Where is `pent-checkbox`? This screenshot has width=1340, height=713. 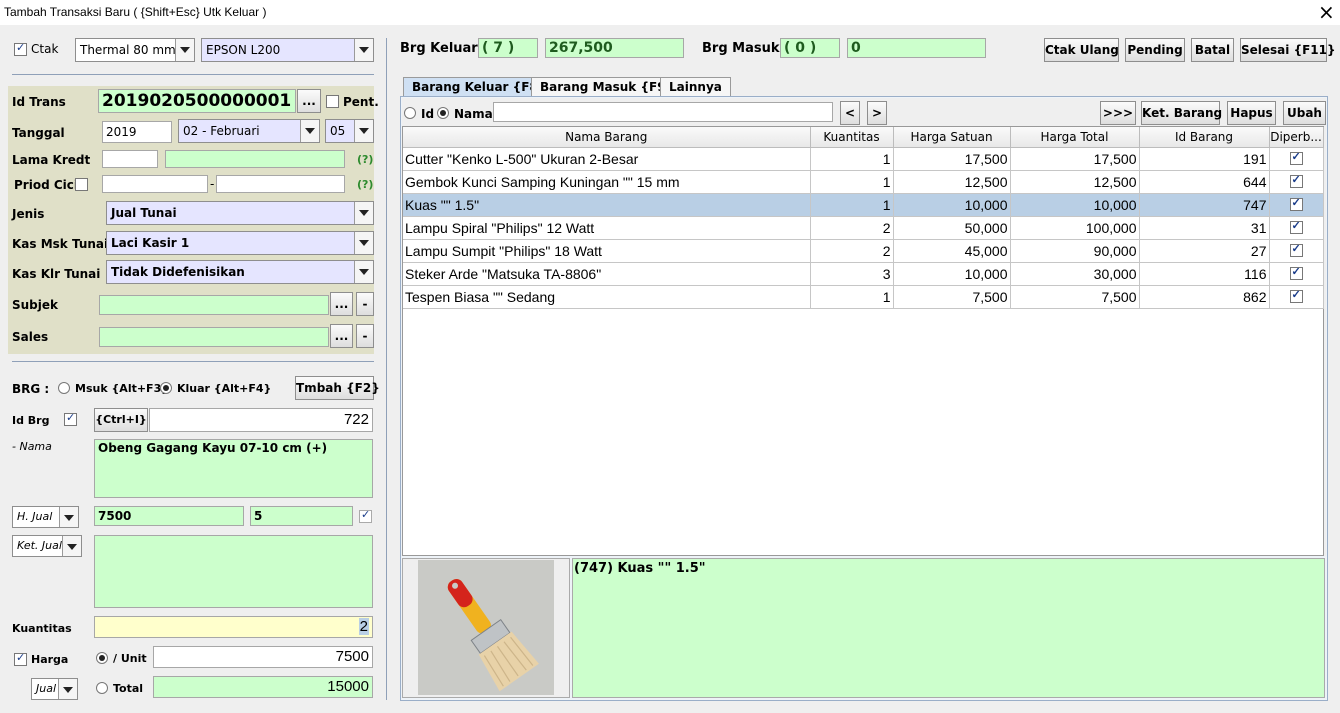
pent-checkbox is located at coordinates (332, 101).